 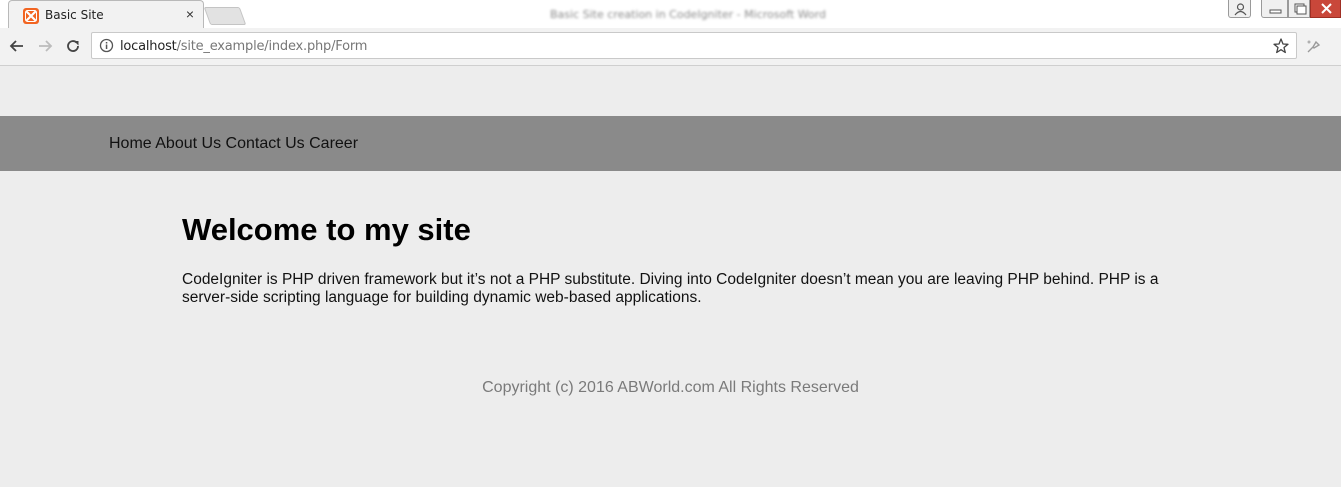 I want to click on xampp-favicon-icon, so click(x=31, y=16).